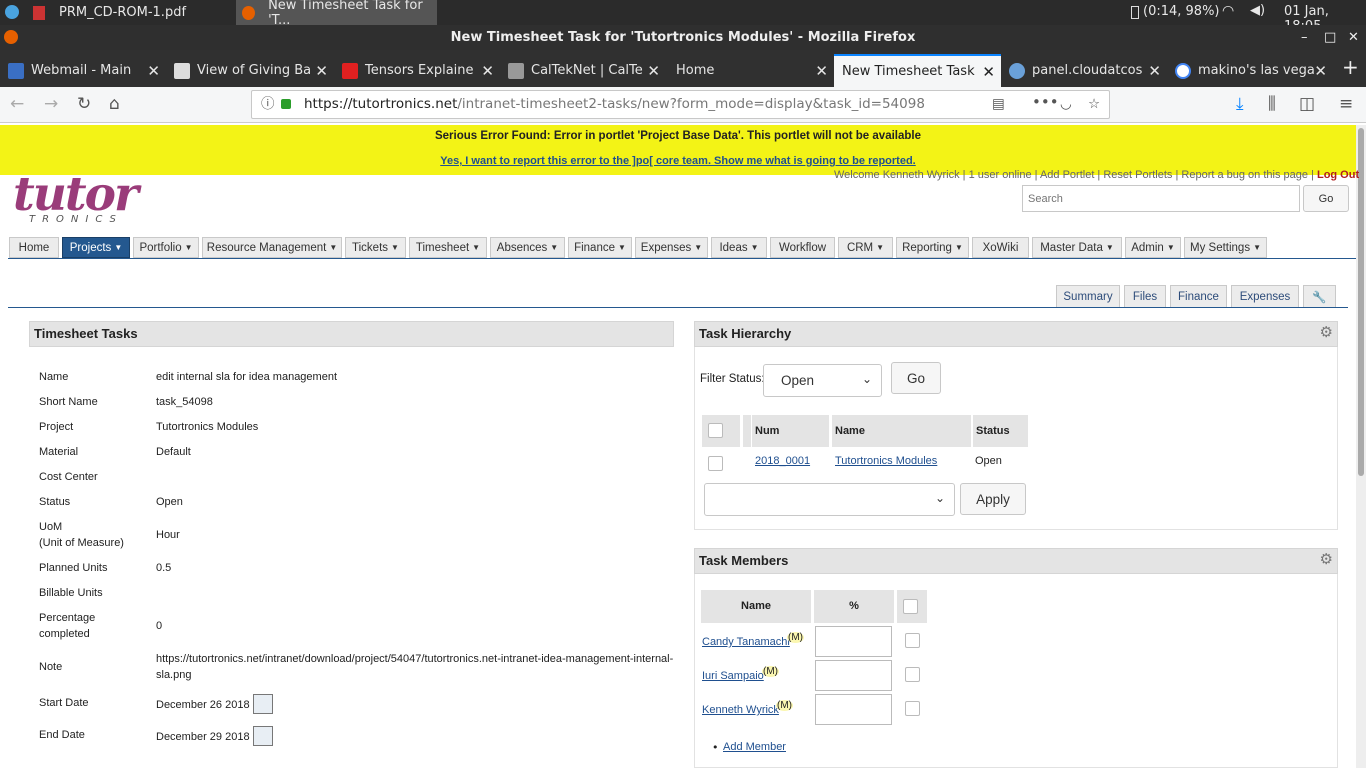 The image size is (1366, 768). Describe the element at coordinates (114, 104) in the screenshot. I see `home-icon: ⌂` at that location.